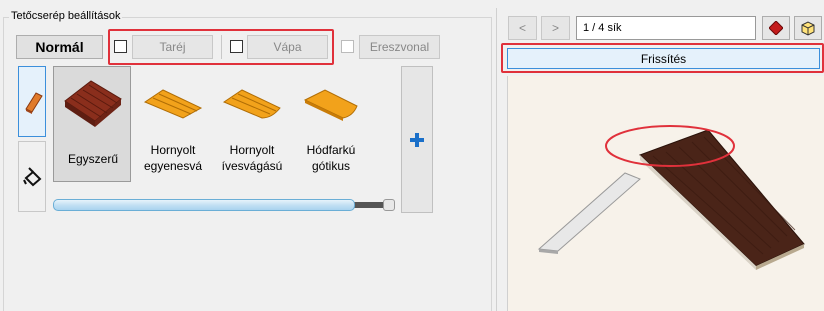 The width and height of the screenshot is (824, 311). I want to click on plane-indicator-text: 1 / 4 sík, so click(602, 28).